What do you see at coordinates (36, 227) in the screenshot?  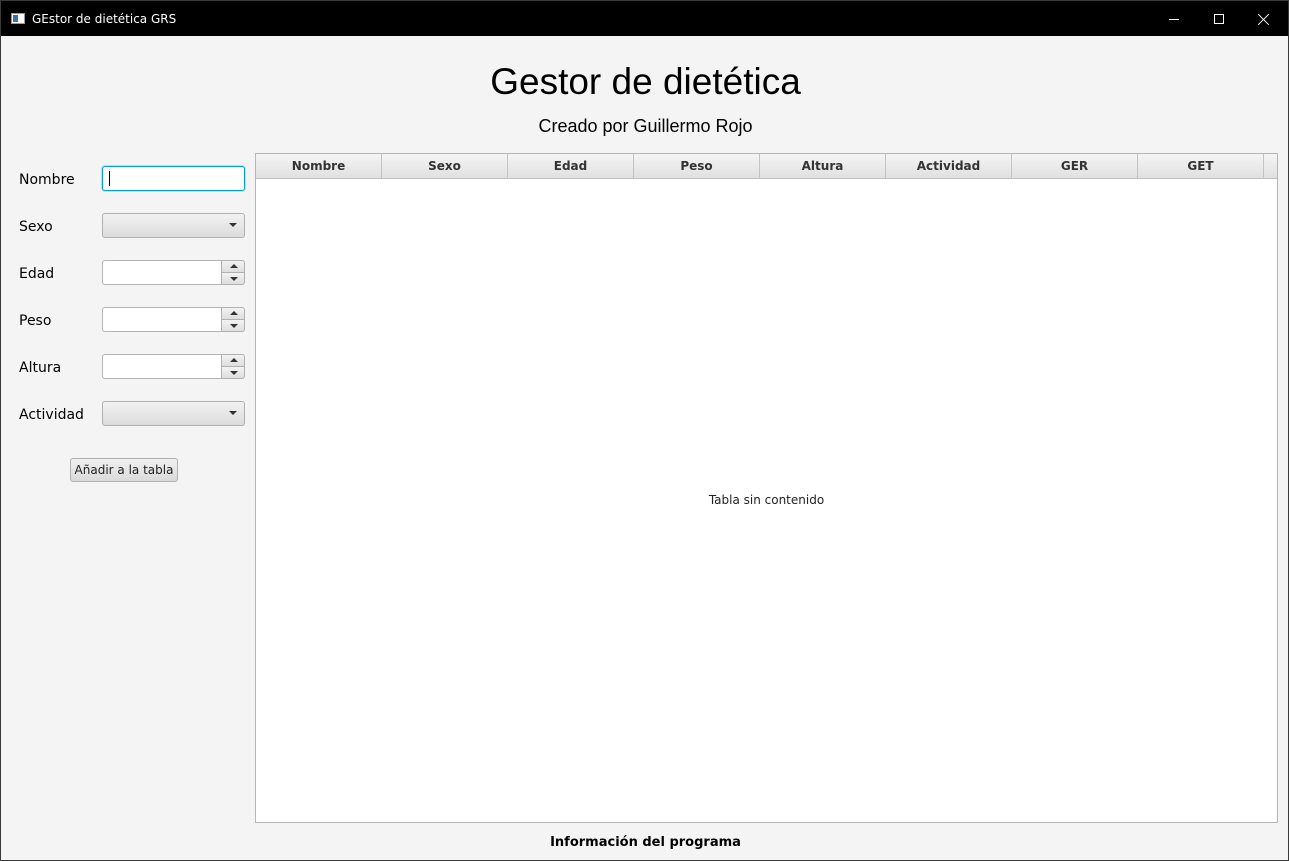 I see `sexo-label: Sexo` at bounding box center [36, 227].